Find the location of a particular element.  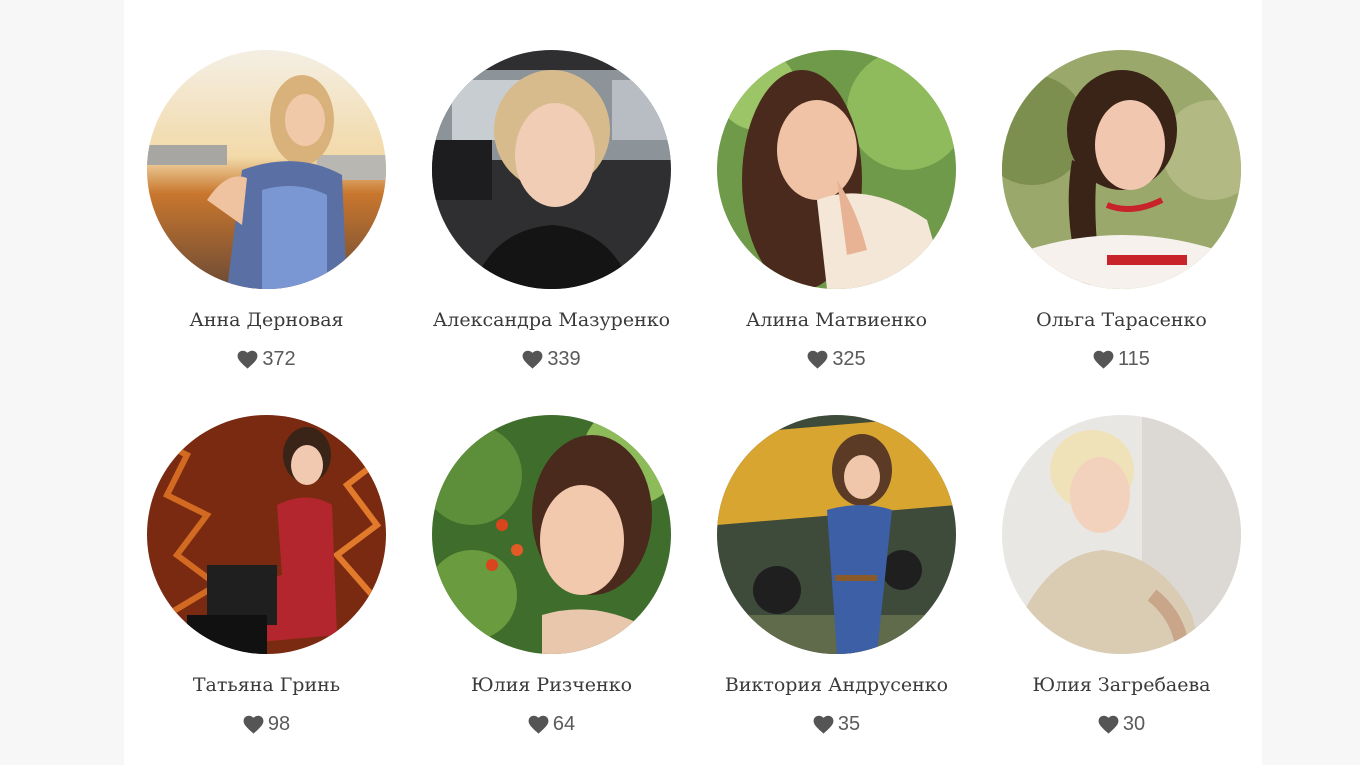

likes-count: 115 is located at coordinates (1121, 359).